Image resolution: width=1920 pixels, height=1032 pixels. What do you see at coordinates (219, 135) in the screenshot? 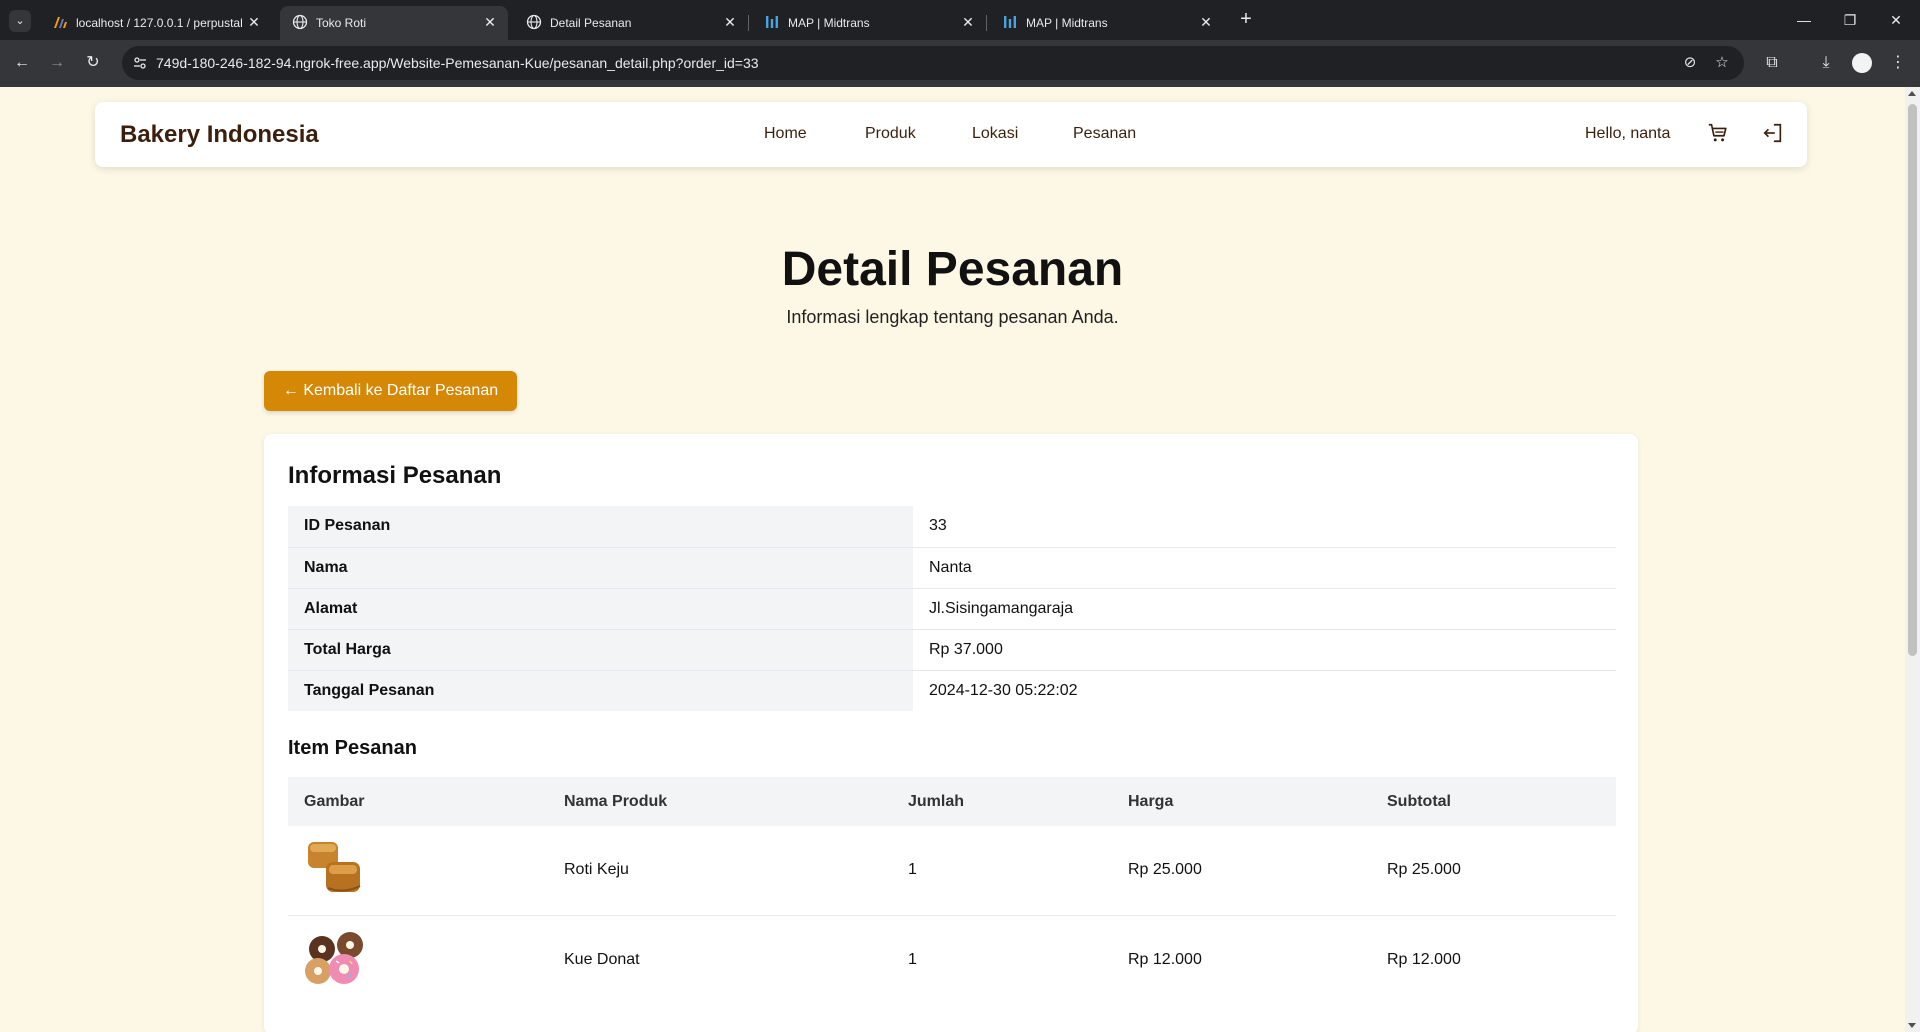
I see `brand-logo: Bakery Indonesia` at bounding box center [219, 135].